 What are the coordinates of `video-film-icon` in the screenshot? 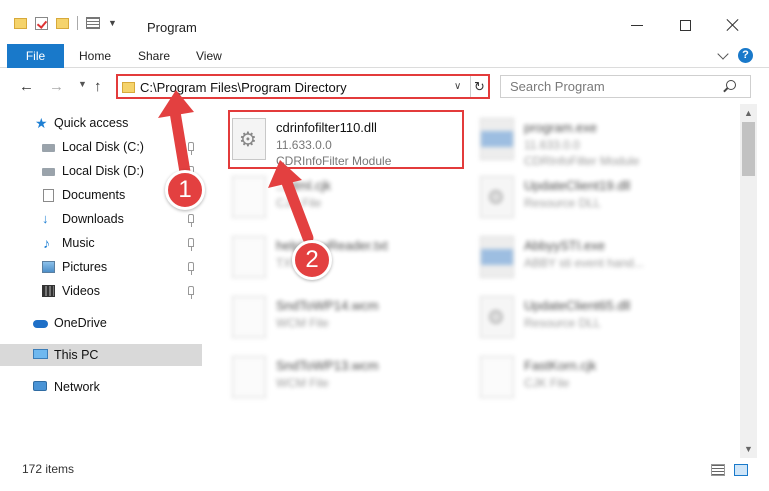 It's located at (48, 291).